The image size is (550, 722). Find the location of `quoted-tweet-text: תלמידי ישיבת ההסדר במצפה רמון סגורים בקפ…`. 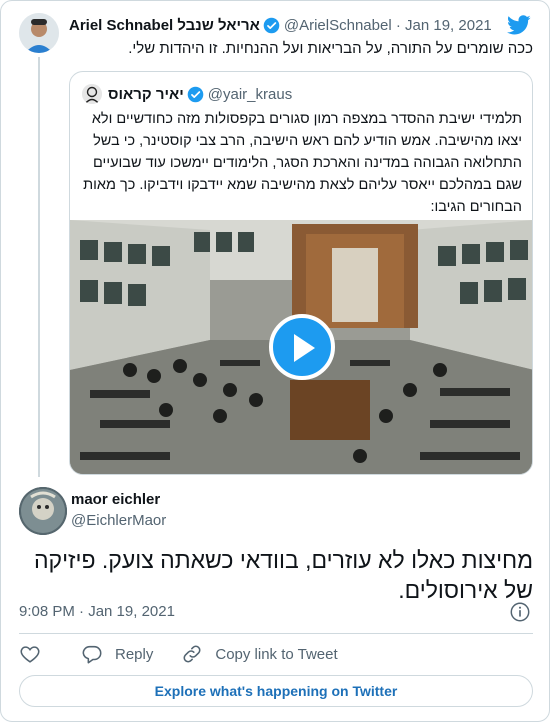

quoted-tweet-text: תלמידי ישיבת ההסדר במצפה רמון סגורים בקפ… is located at coordinates (302, 163).